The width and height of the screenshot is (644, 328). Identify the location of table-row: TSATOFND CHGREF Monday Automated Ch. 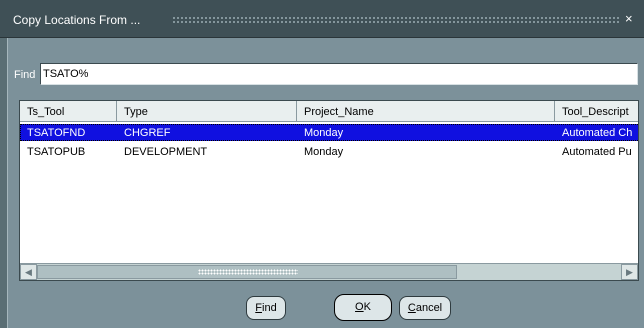
(329, 132).